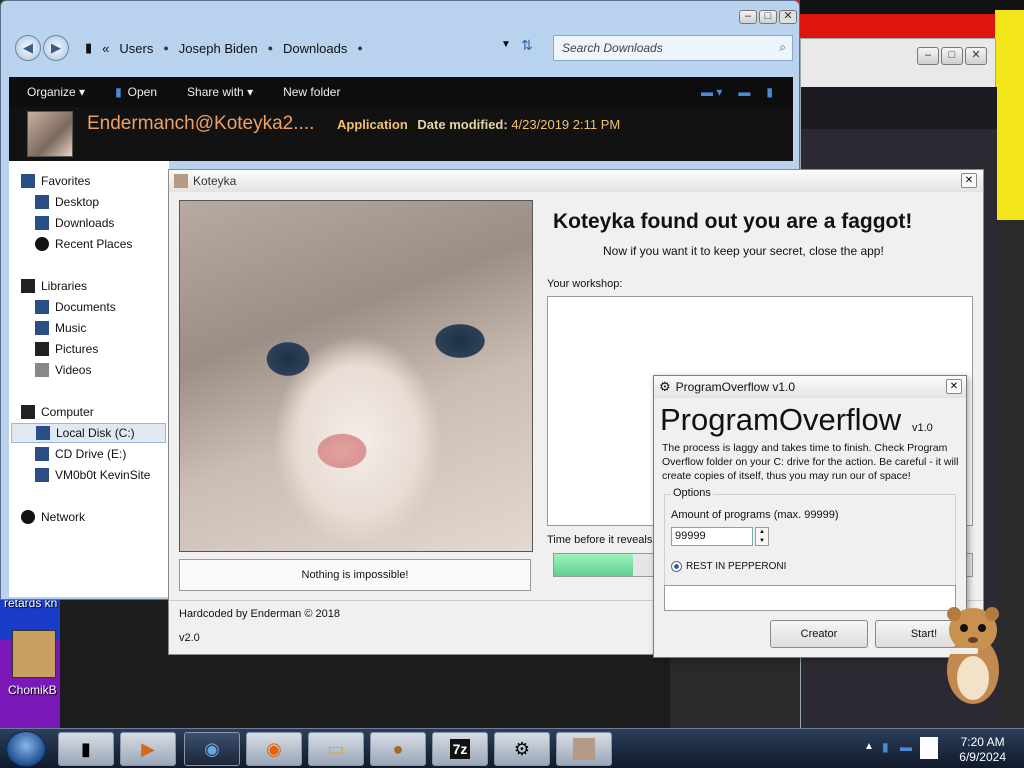 This screenshot has width=1024, height=768. I want to click on amount-spinner: ▲ ▼, so click(762, 536).